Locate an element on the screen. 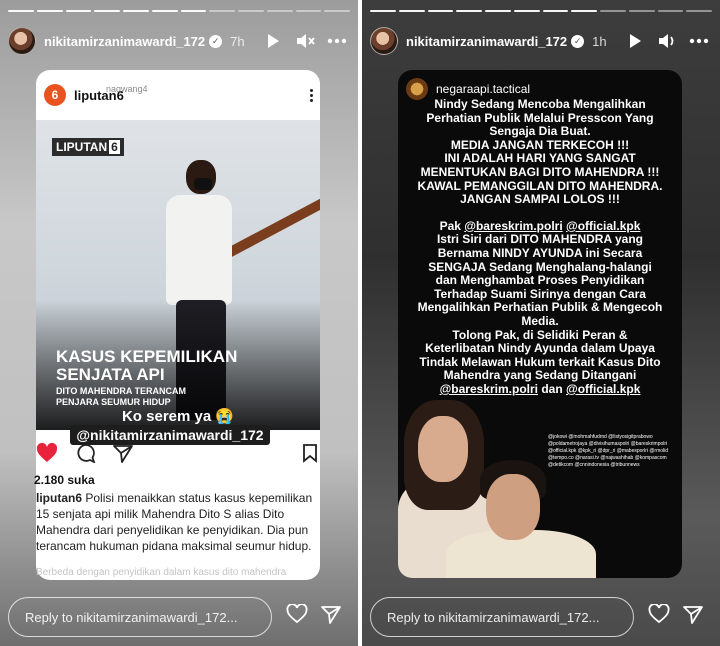 The image size is (720, 646). post-more-icon is located at coordinates (312, 95).